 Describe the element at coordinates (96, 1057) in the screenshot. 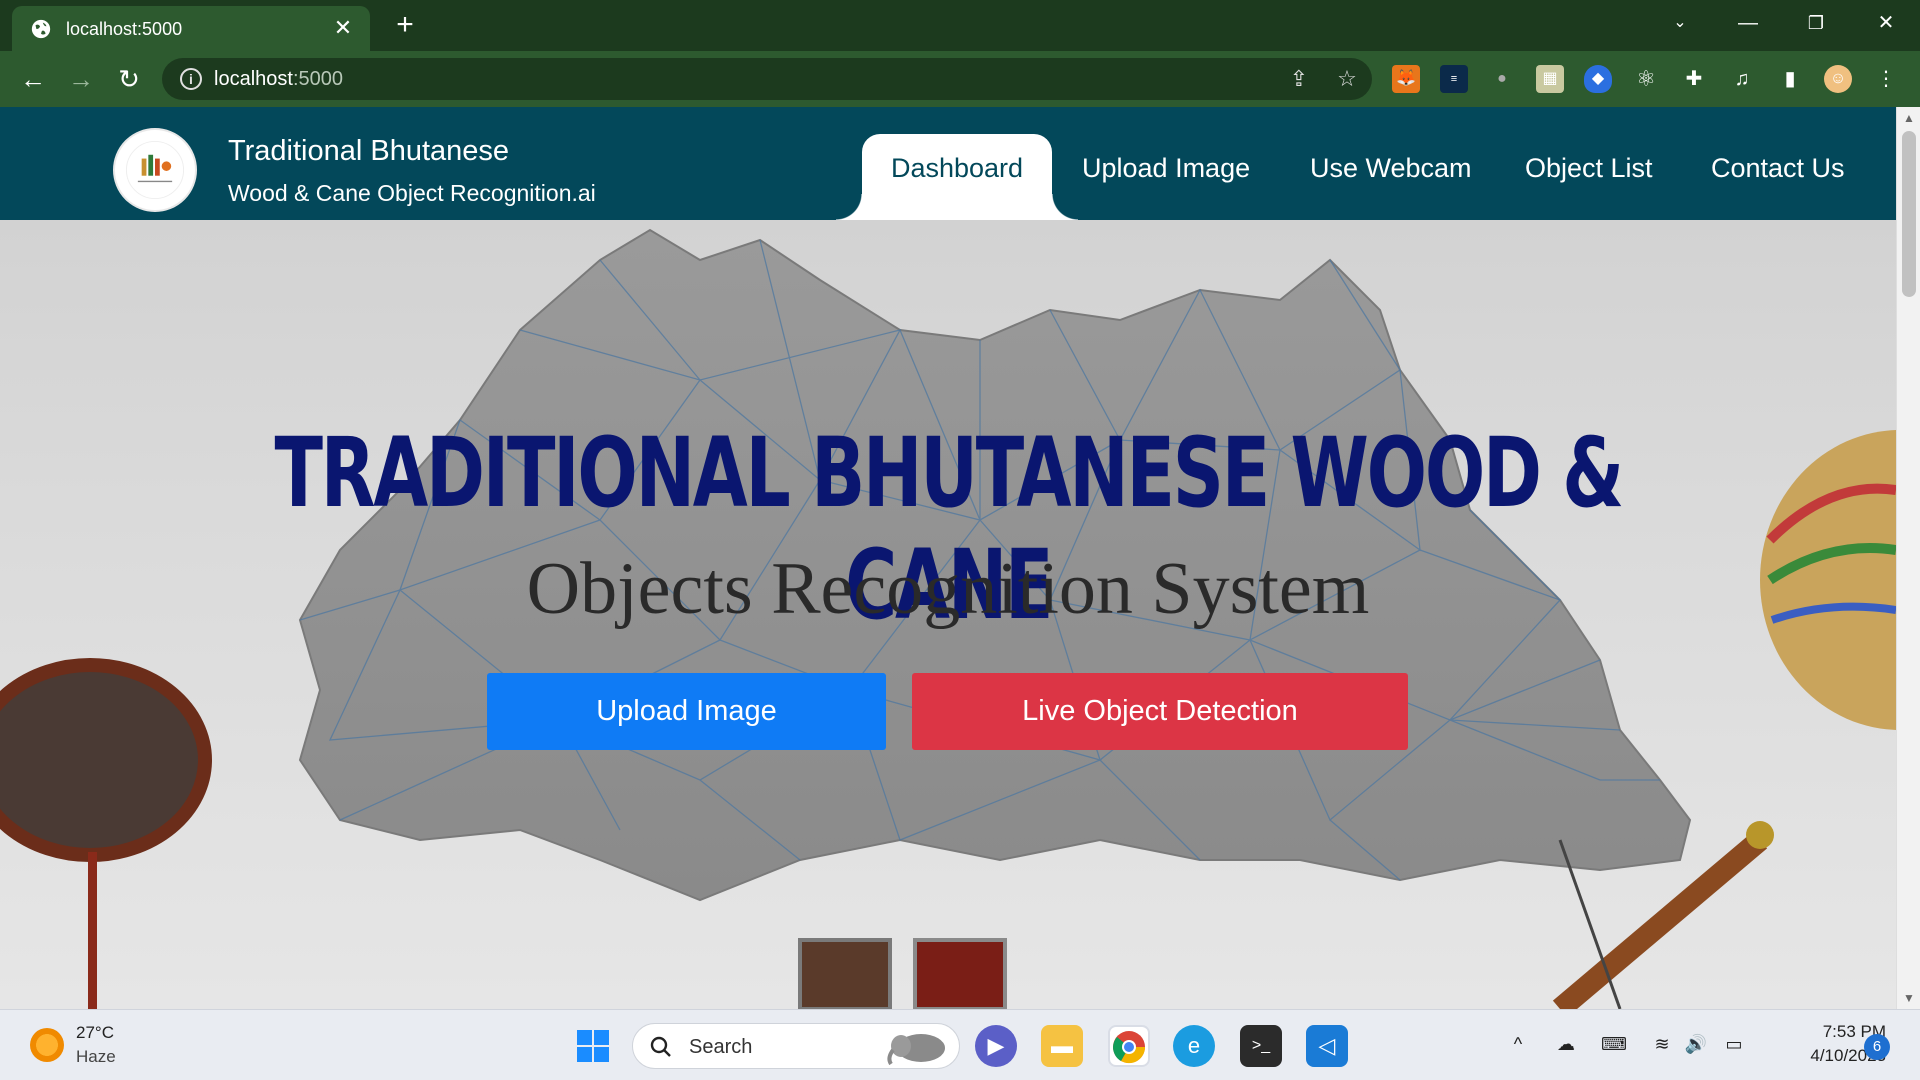

I see `weather-description: Haze` at that location.